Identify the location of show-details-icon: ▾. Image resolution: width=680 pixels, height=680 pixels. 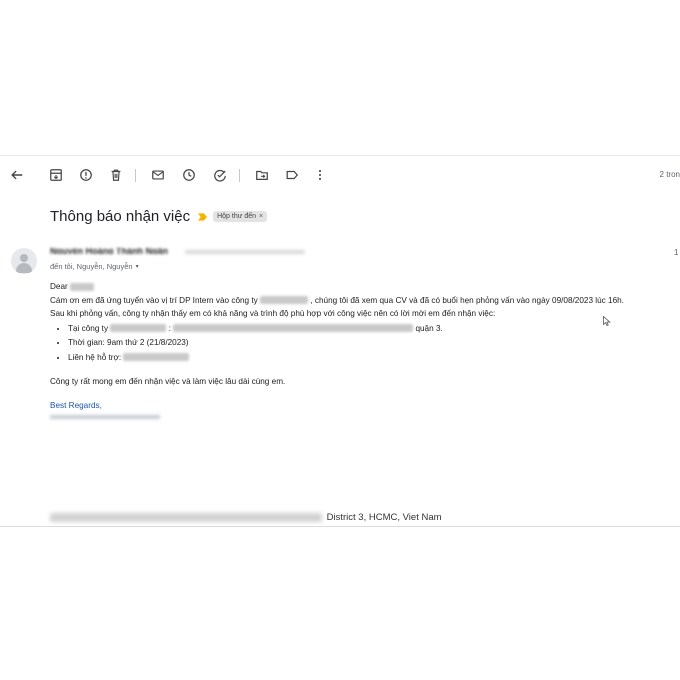
(137, 266).